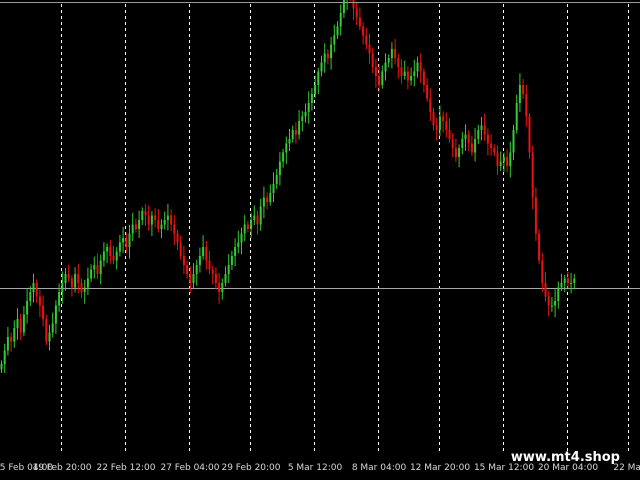 The height and width of the screenshot is (480, 640). What do you see at coordinates (61, 468) in the screenshot?
I see `x-tick-label: 19 Feb 20:00` at bounding box center [61, 468].